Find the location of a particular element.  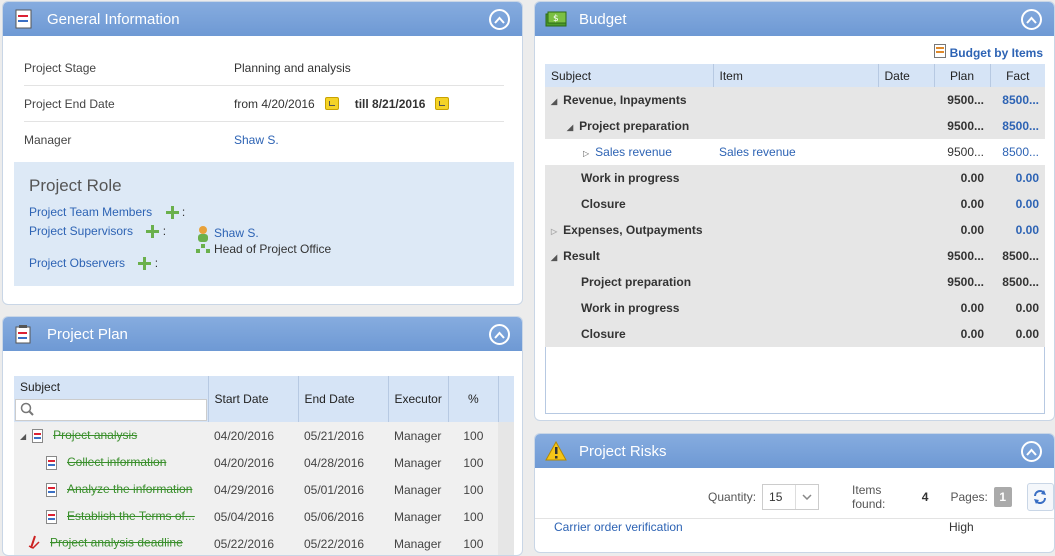

risk-level: High is located at coordinates (961, 527).